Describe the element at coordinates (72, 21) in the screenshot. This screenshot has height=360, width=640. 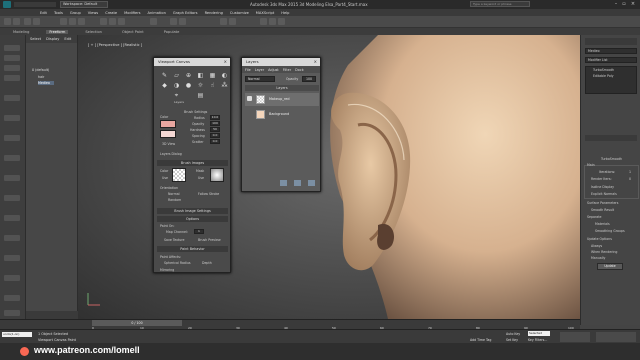
I see `select-by-name-icon` at that location.